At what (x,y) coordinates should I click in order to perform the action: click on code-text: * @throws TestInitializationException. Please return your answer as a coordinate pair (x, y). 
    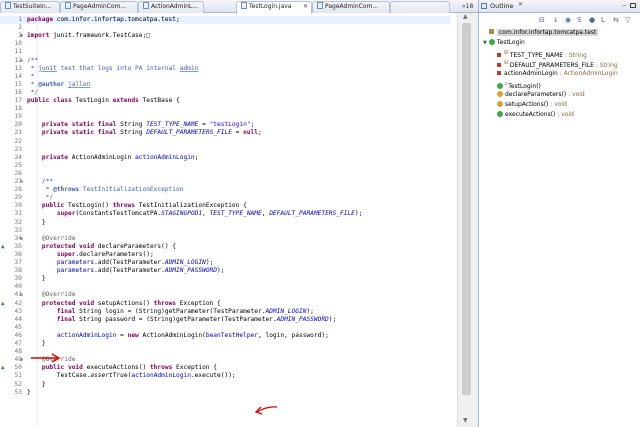
    Looking at the image, I should click on (105, 190).